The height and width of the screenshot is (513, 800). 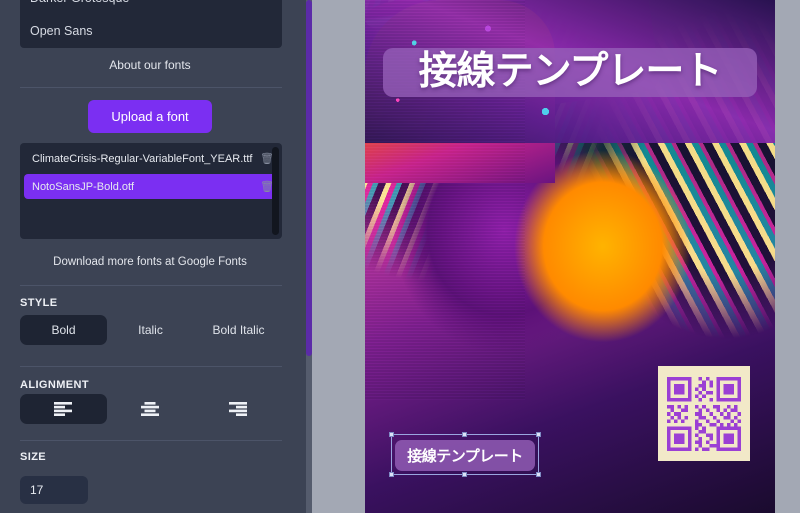 I want to click on align-right-icon, so click(x=237, y=409).